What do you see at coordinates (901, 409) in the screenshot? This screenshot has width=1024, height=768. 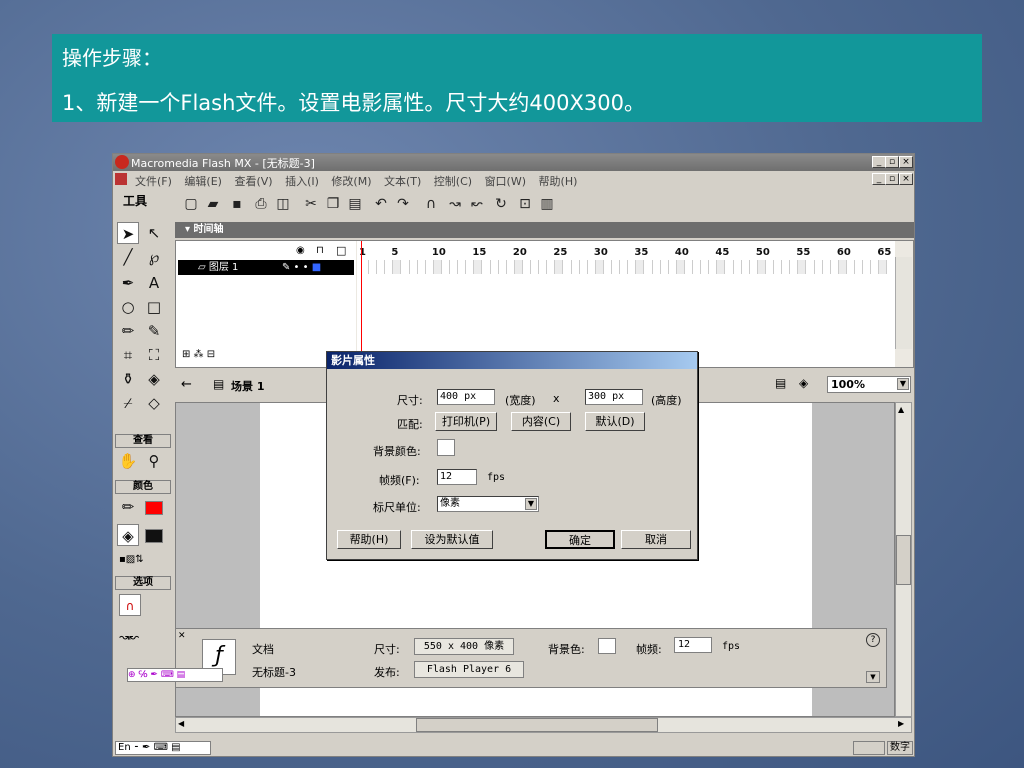 I see `scroll-up-icon: ▲` at bounding box center [901, 409].